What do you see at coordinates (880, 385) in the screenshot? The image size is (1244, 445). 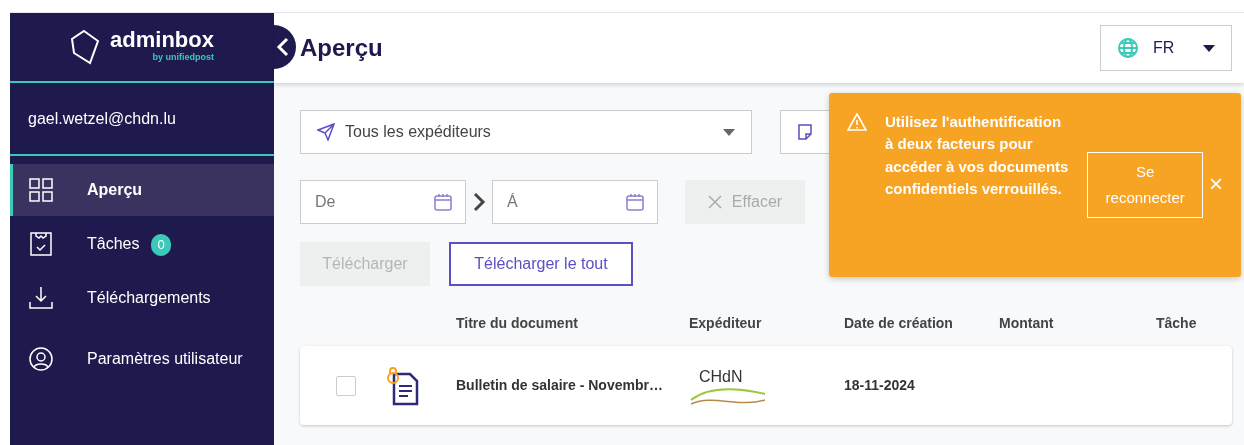 I see `creation-date: 18-11-2024` at bounding box center [880, 385].